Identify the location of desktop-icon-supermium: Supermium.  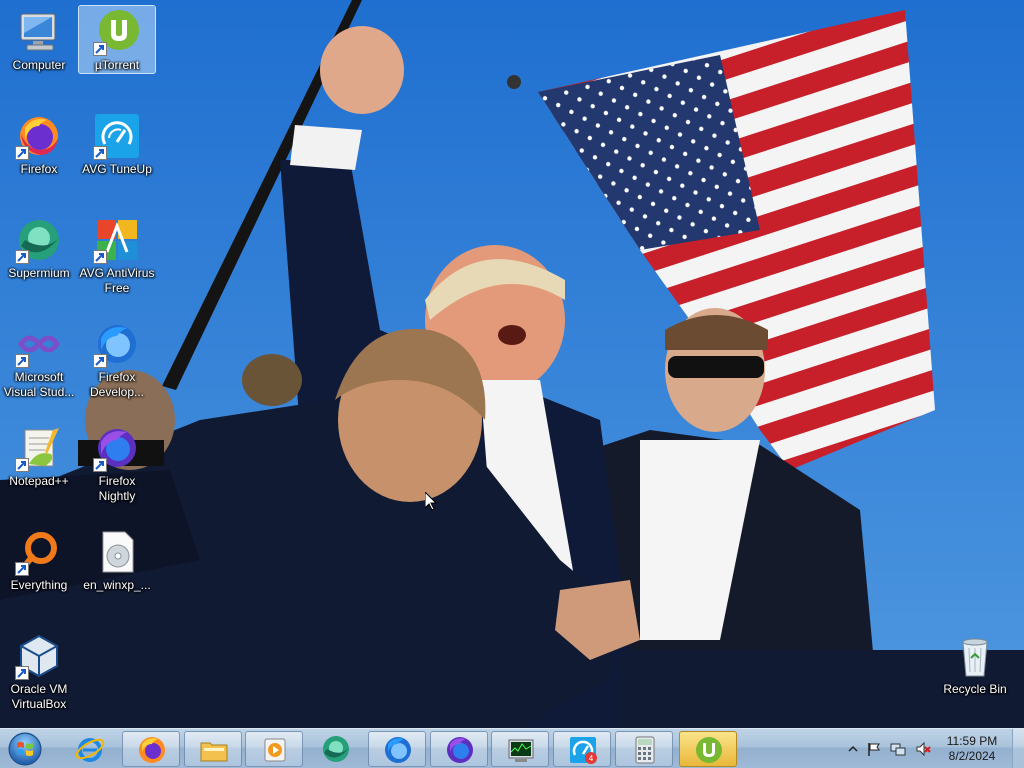
(39, 247).